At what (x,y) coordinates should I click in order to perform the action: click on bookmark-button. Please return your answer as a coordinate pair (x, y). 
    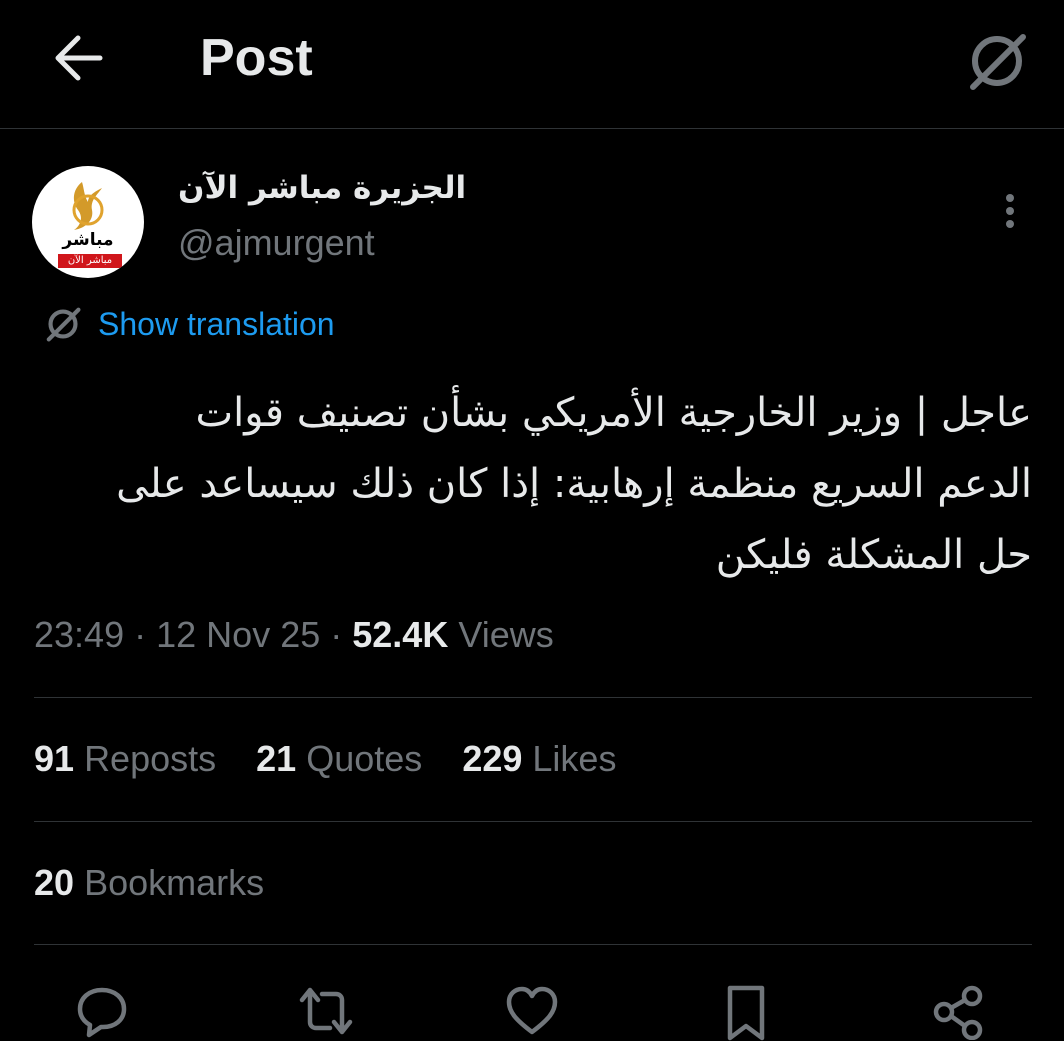
    Looking at the image, I should click on (746, 1012).